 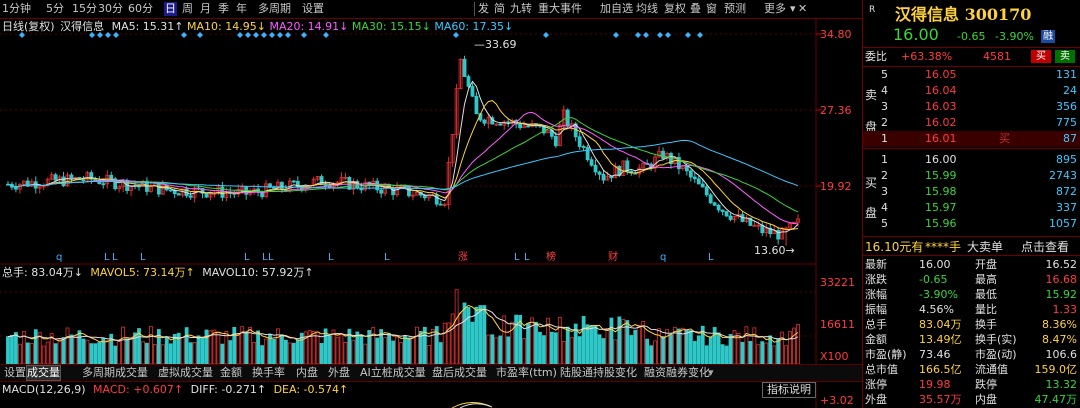 I want to click on tab-volume: 成交量, so click(x=43, y=373).